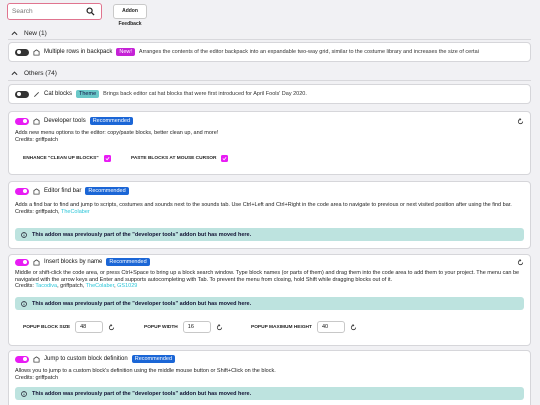 The width and height of the screenshot is (540, 405). What do you see at coordinates (281, 327) in the screenshot?
I see `option-label: POPUP MAXIMUM HEIGHT` at bounding box center [281, 327].